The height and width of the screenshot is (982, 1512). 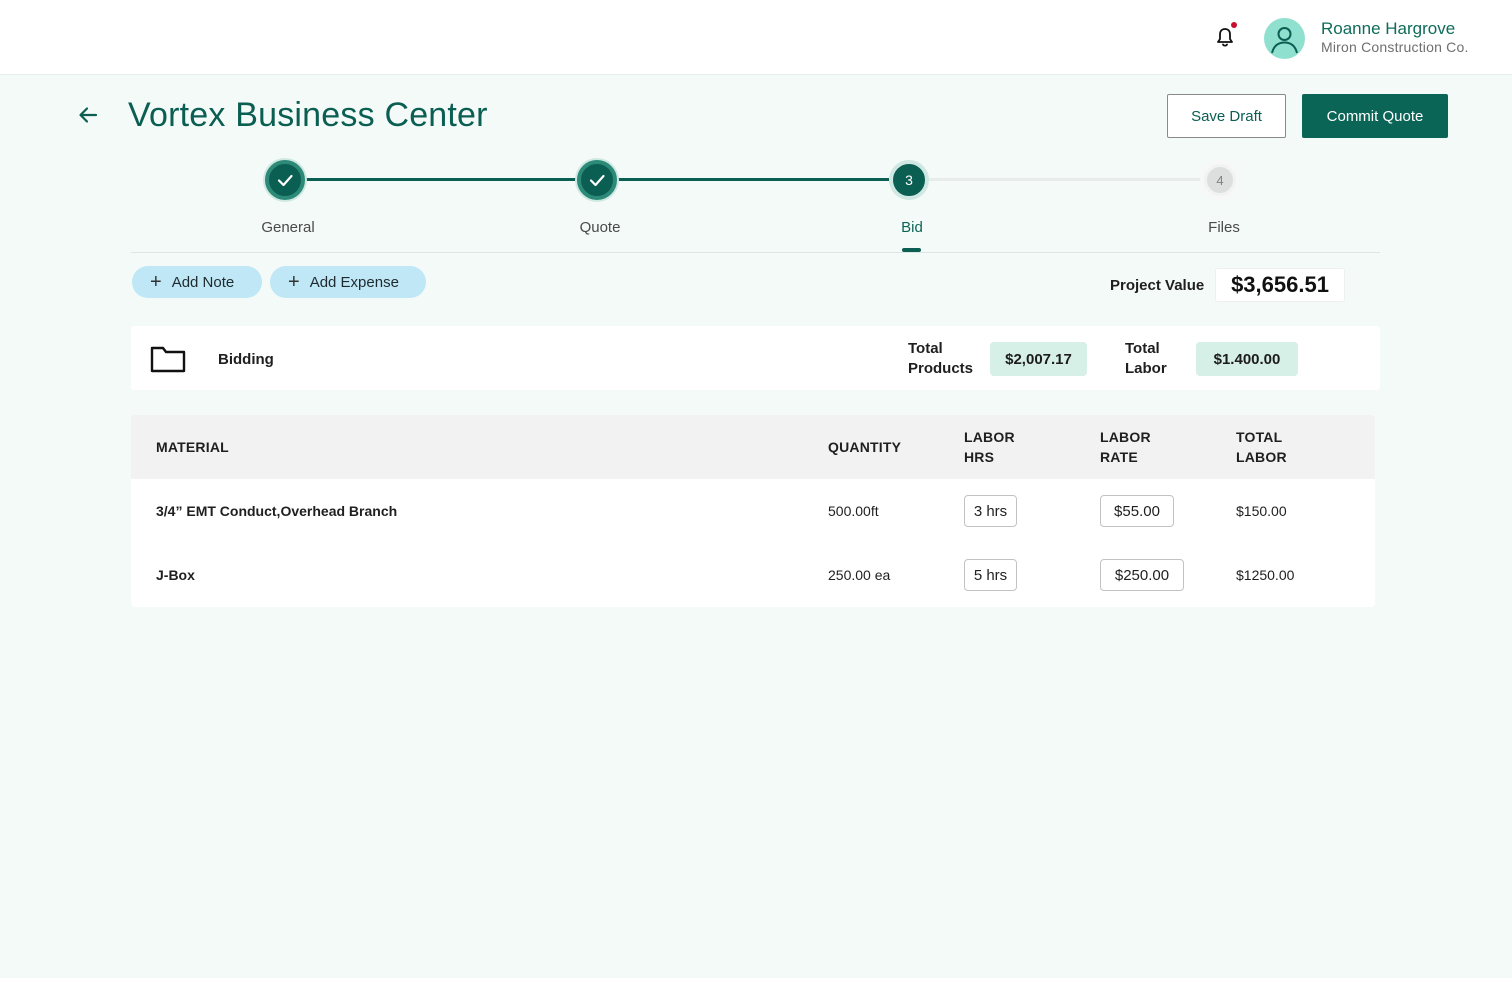 I want to click on notification-dot, so click(x=1234, y=25).